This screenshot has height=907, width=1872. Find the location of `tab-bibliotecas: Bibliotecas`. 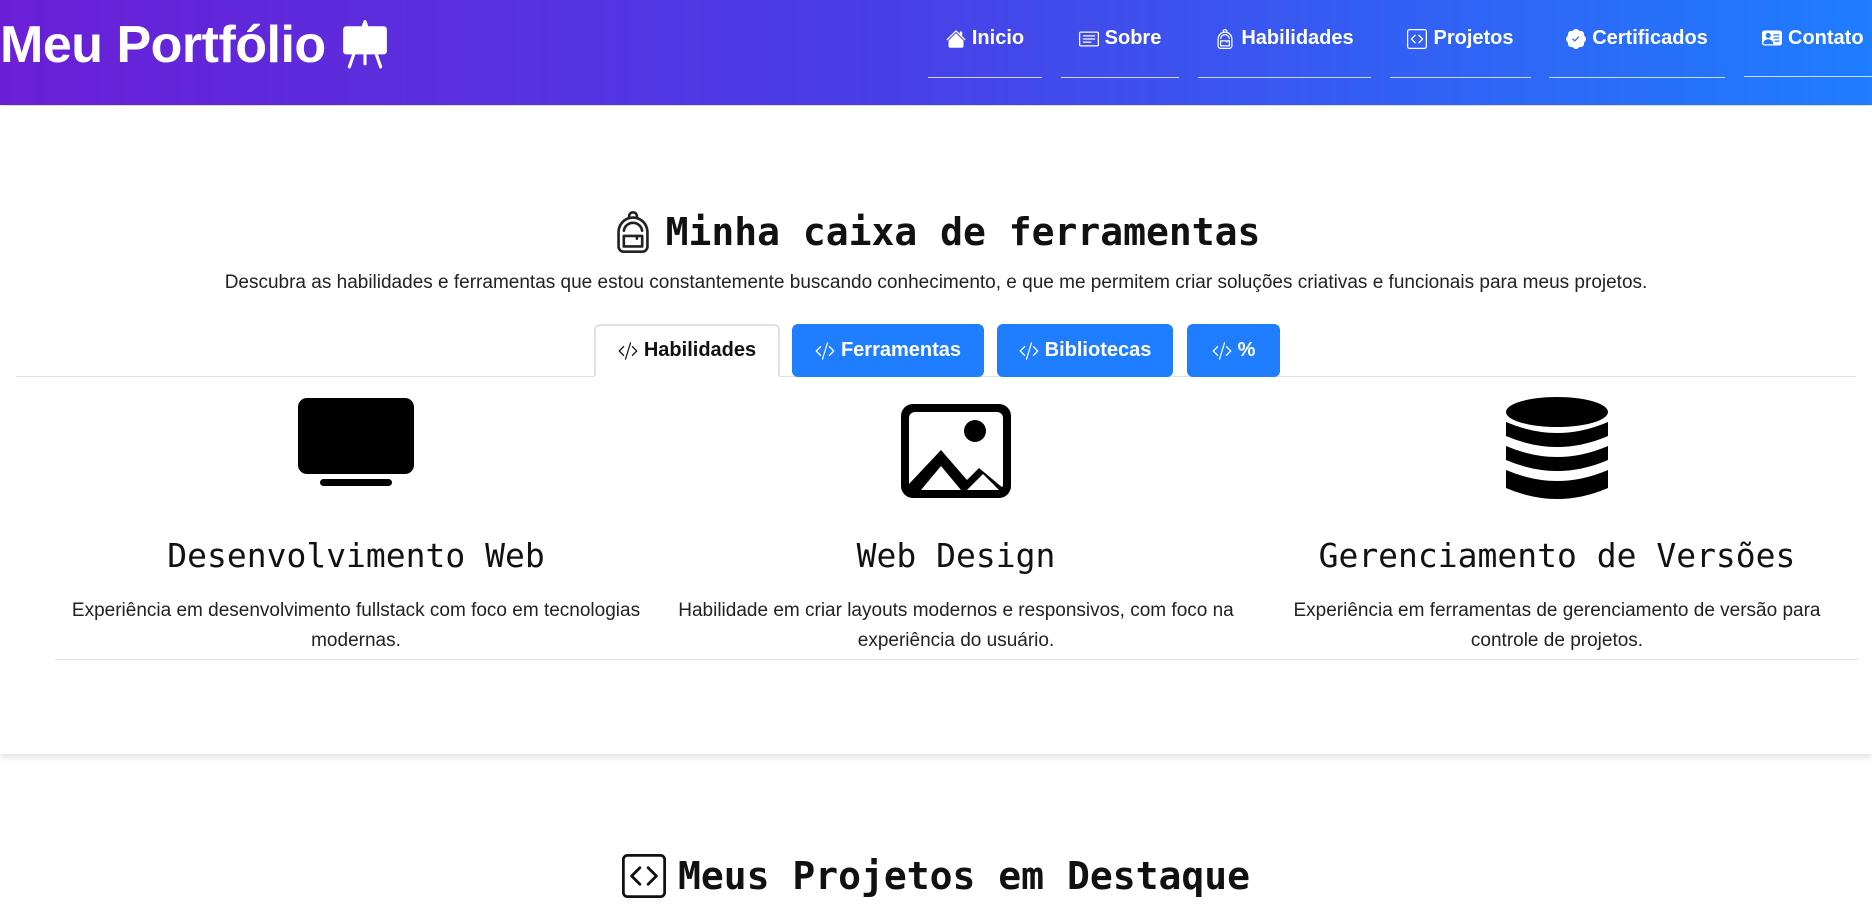

tab-bibliotecas: Bibliotecas is located at coordinates (1085, 350).